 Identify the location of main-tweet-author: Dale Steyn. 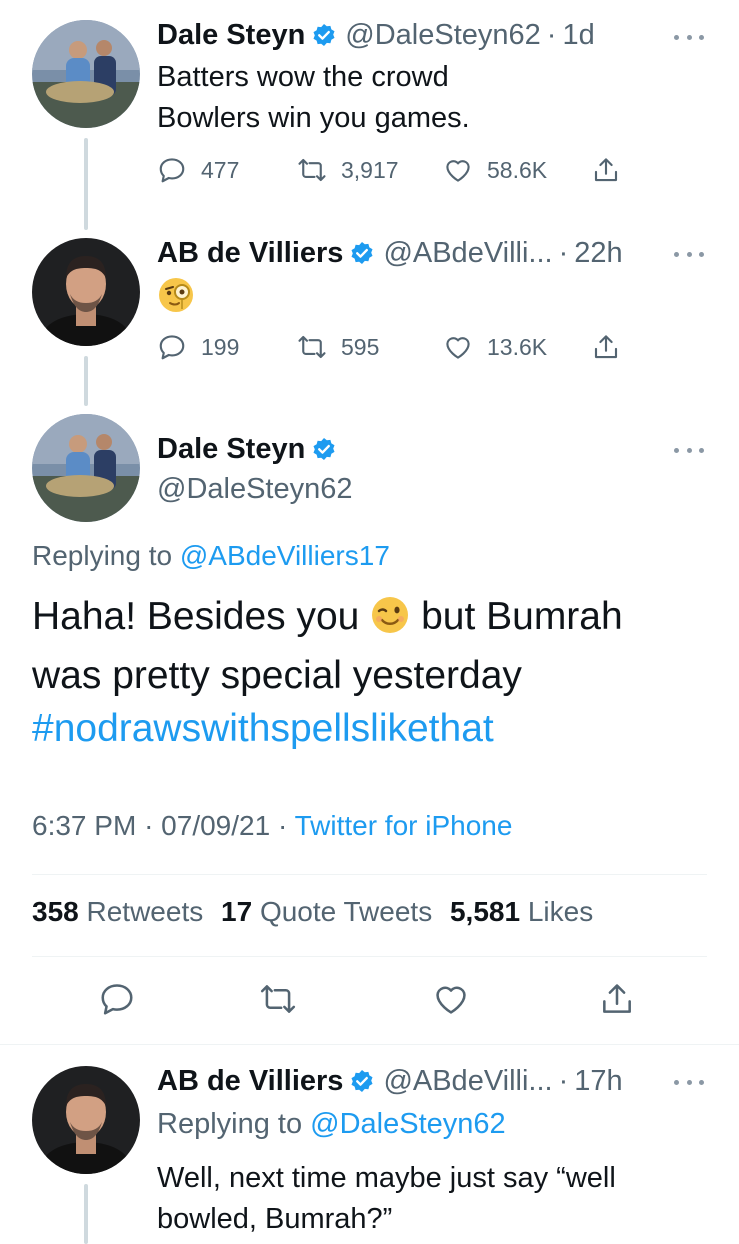
(251, 449).